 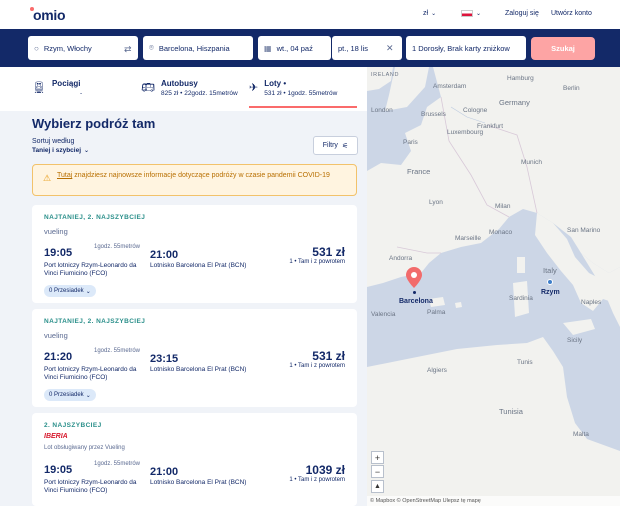 I want to click on location-pin-icon: ⌾, so click(x=151, y=47).